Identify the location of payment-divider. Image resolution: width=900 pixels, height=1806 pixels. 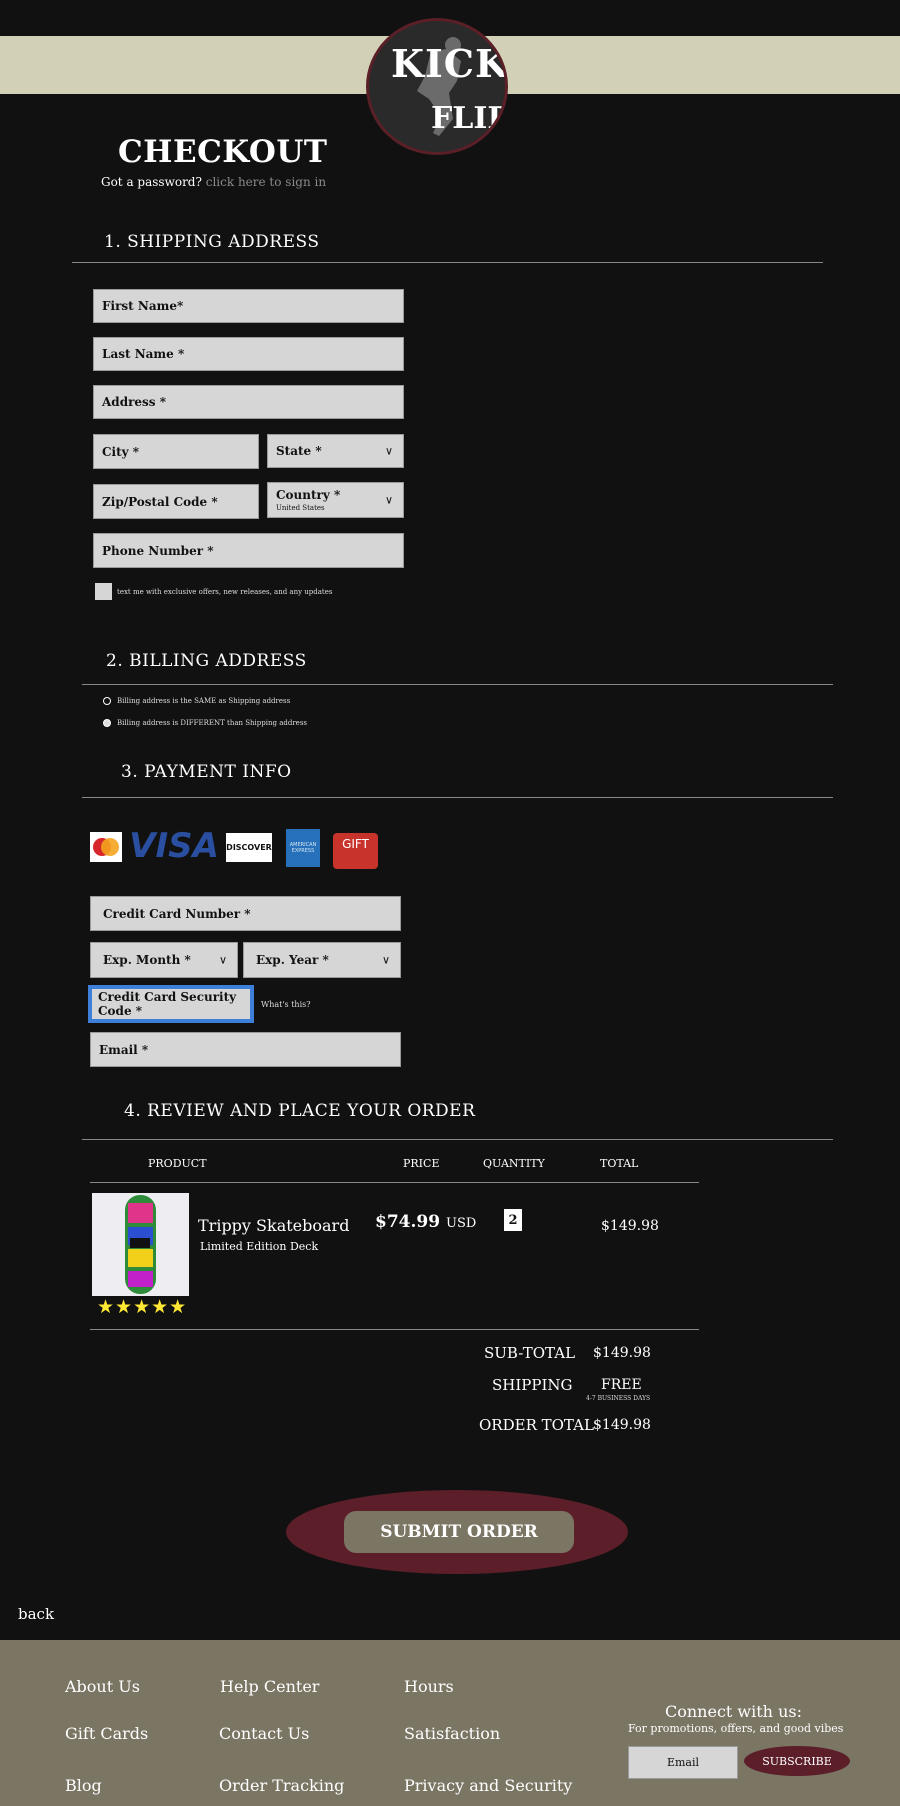
(457, 797).